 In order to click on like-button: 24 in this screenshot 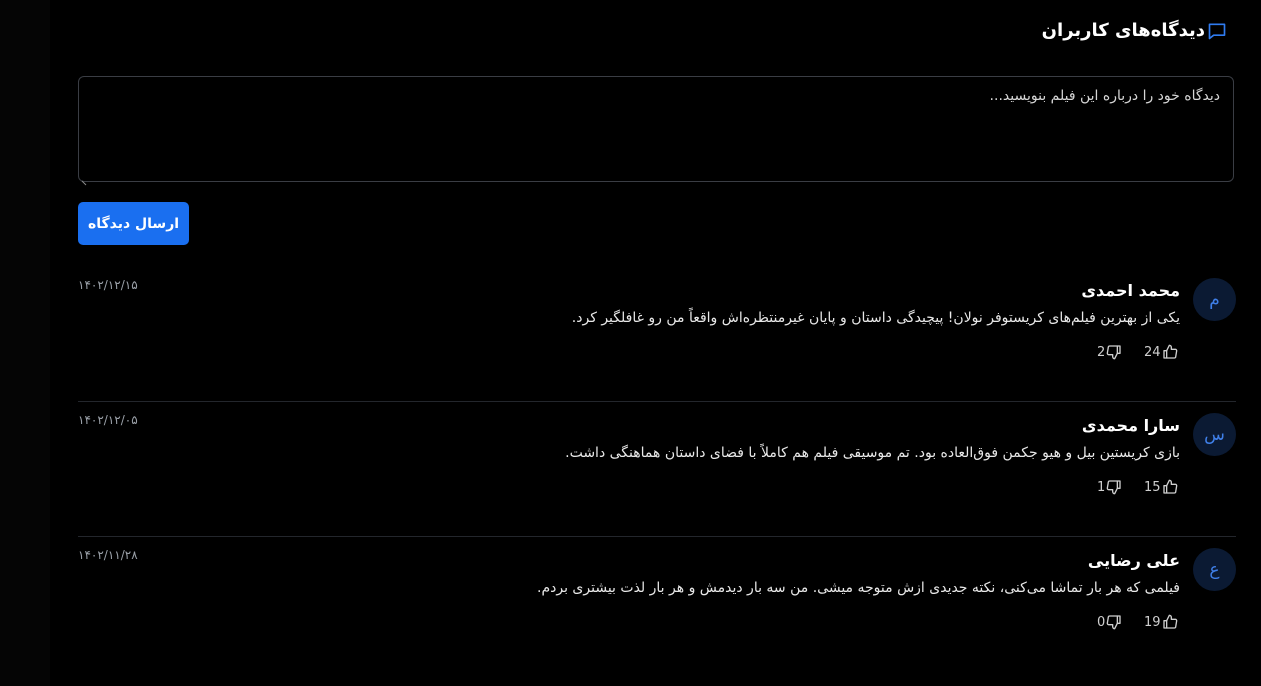, I will do `click(1161, 352)`.